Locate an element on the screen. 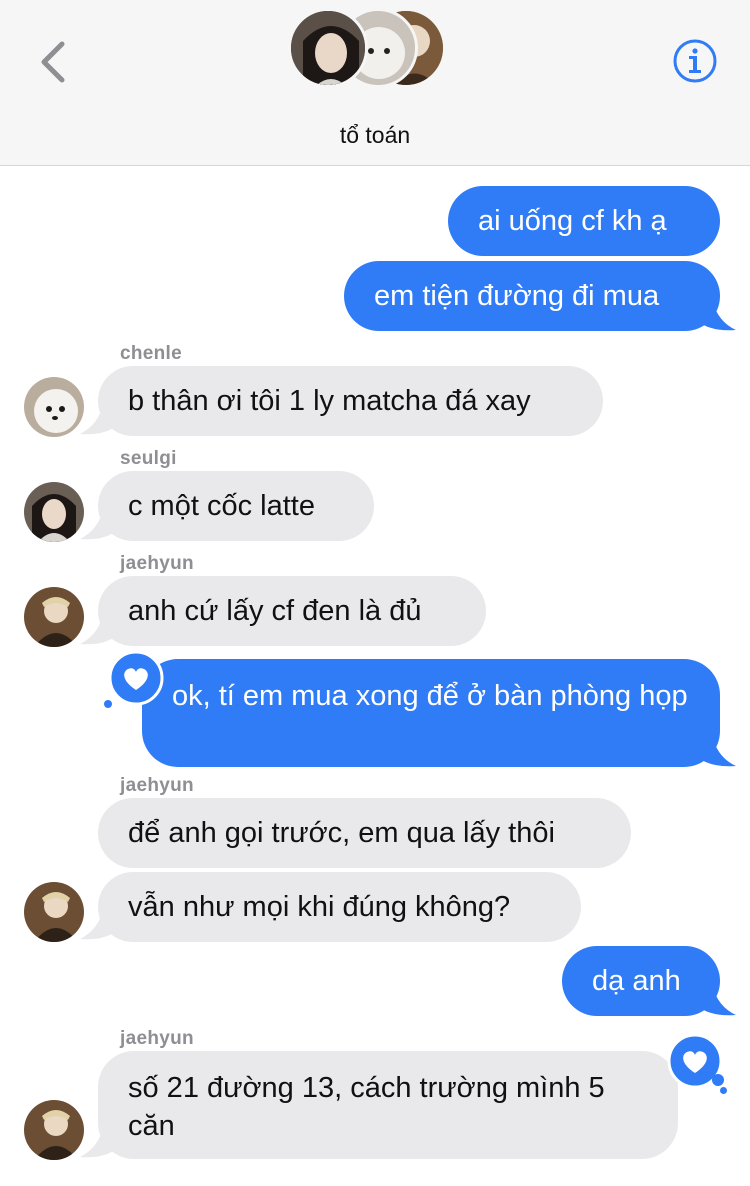  message-text: vẫn như mọi khi đúng không? is located at coordinates (319, 907).